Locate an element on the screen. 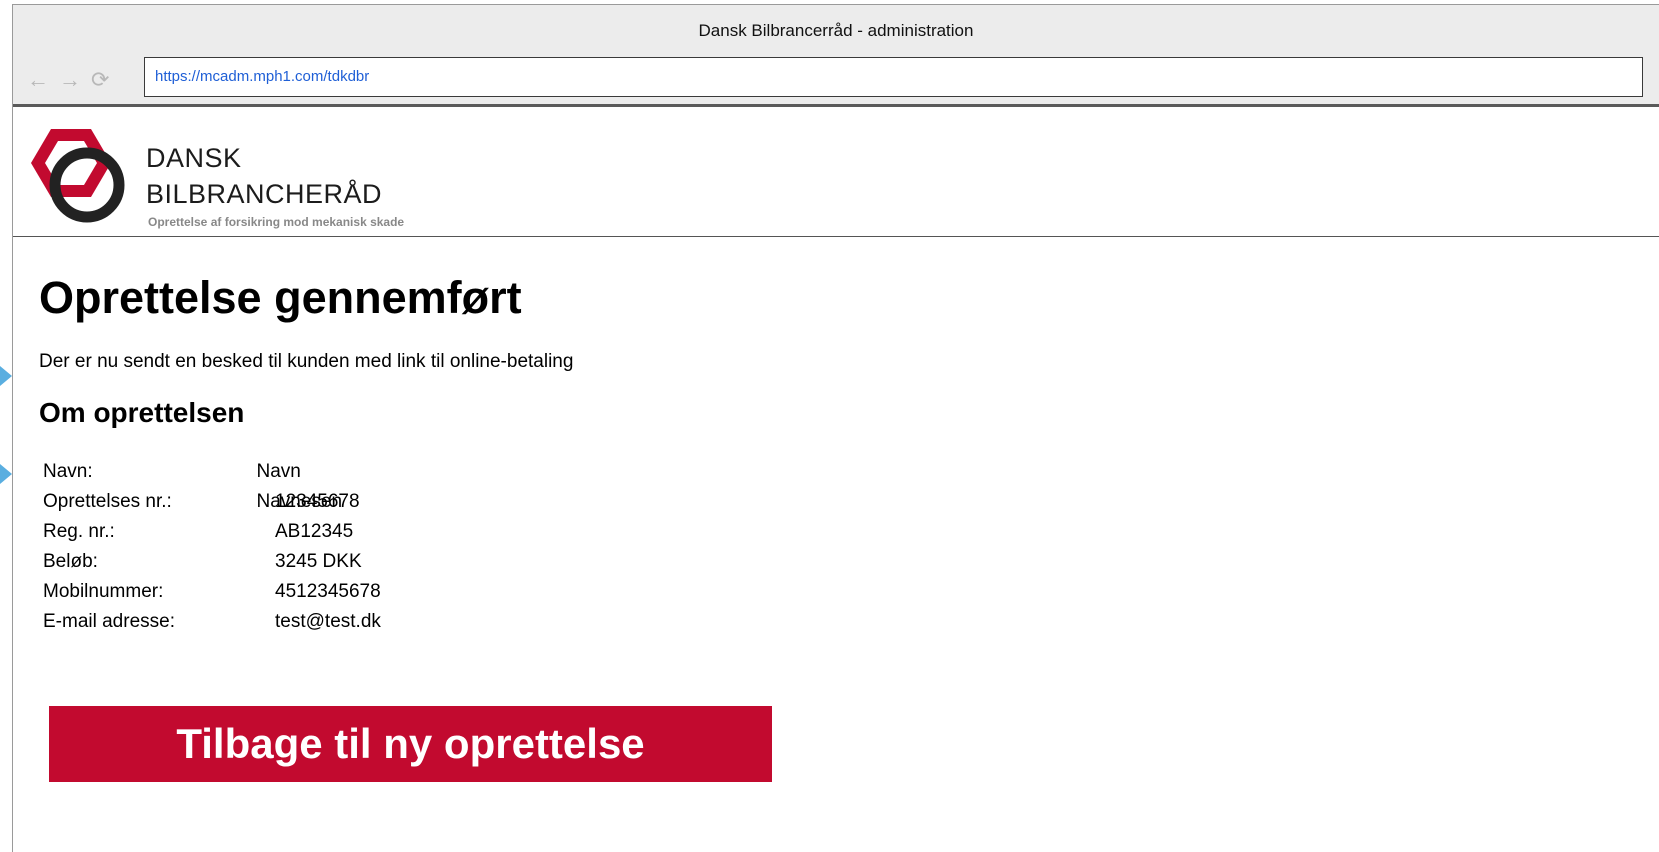 The height and width of the screenshot is (852, 1659). detail-row: Oprettelses nr.: 12345678 is located at coordinates (212, 502).